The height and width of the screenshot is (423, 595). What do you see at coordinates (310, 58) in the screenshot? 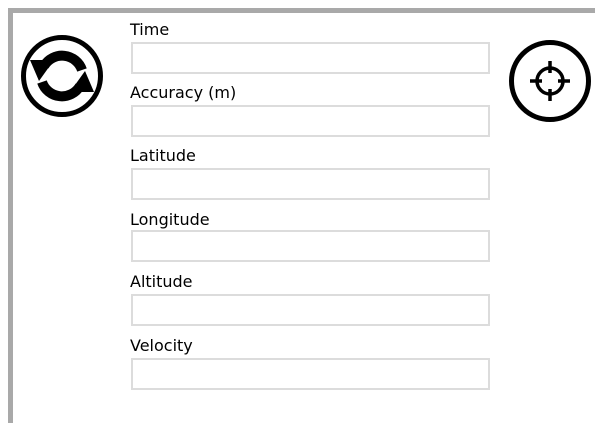
I see `time-field` at bounding box center [310, 58].